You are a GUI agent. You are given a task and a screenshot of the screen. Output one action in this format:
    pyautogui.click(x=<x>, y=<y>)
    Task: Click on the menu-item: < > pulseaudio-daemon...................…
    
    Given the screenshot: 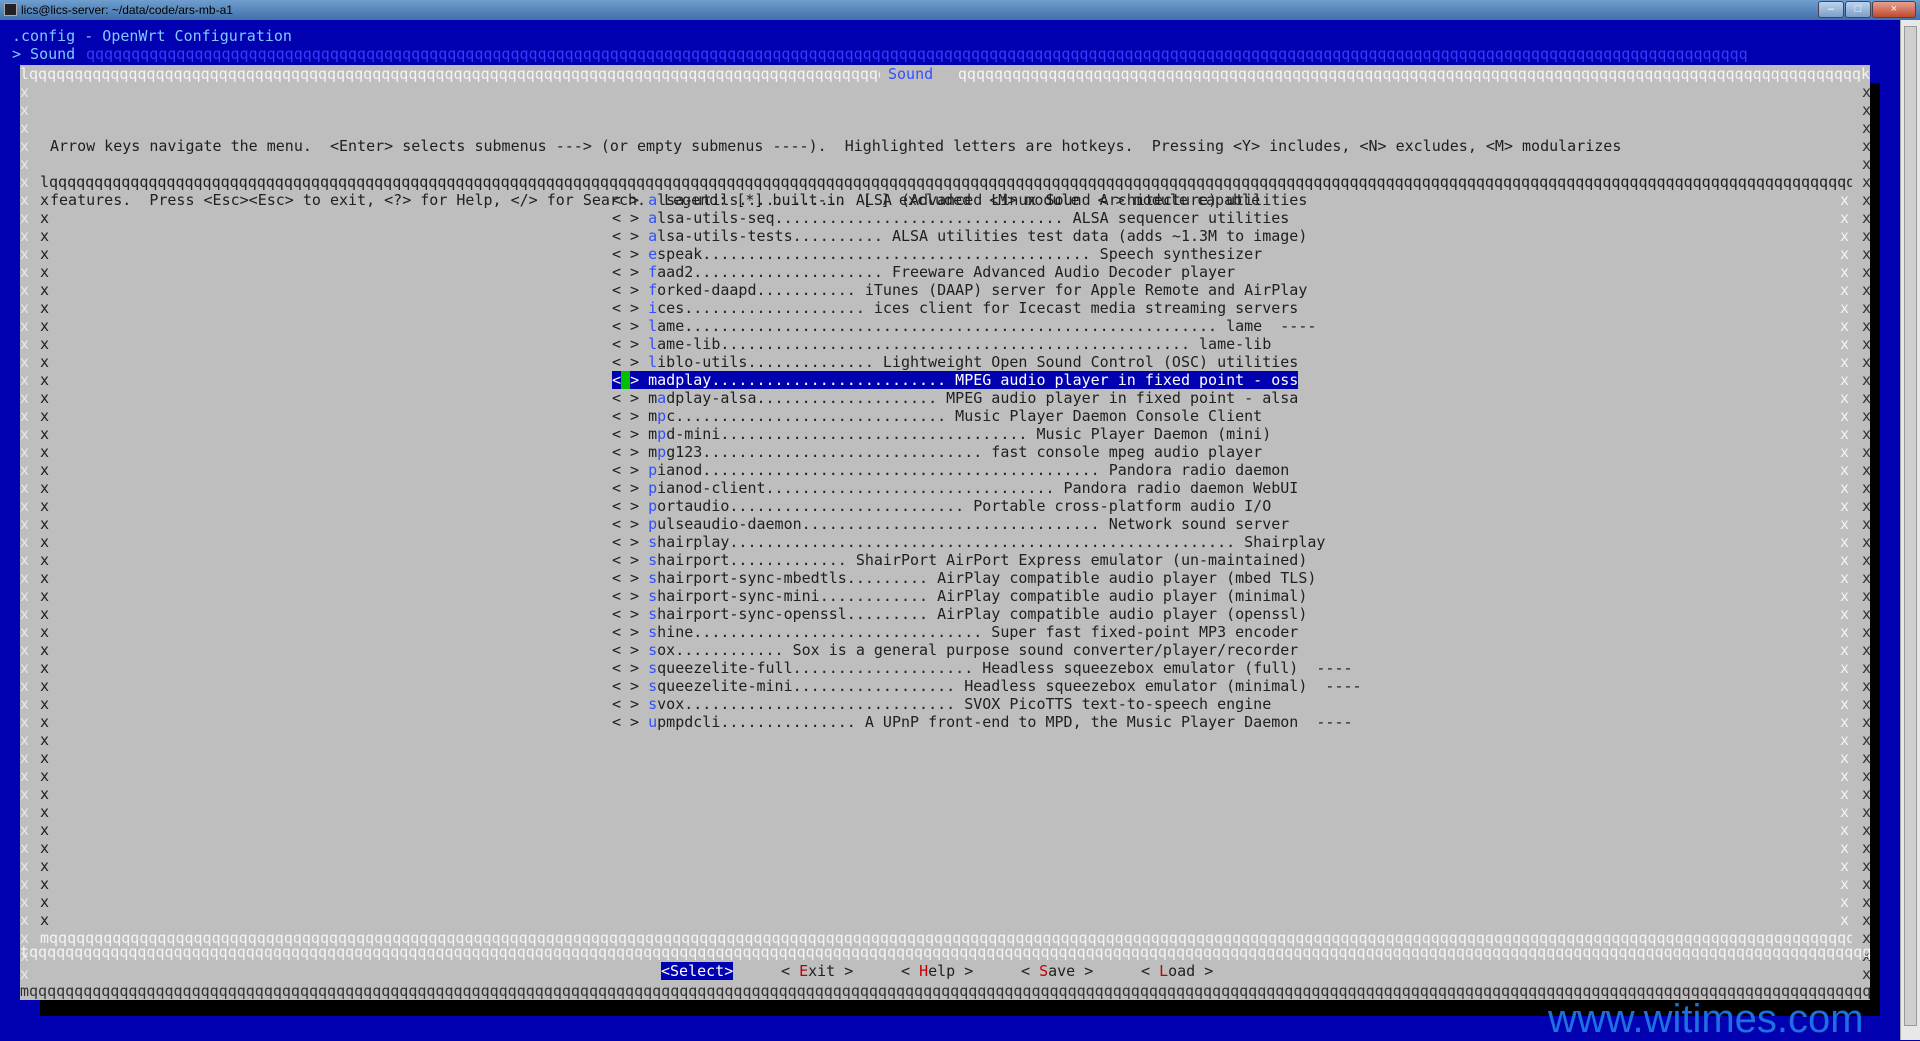 What is the action you would take?
    pyautogui.click(x=950, y=524)
    